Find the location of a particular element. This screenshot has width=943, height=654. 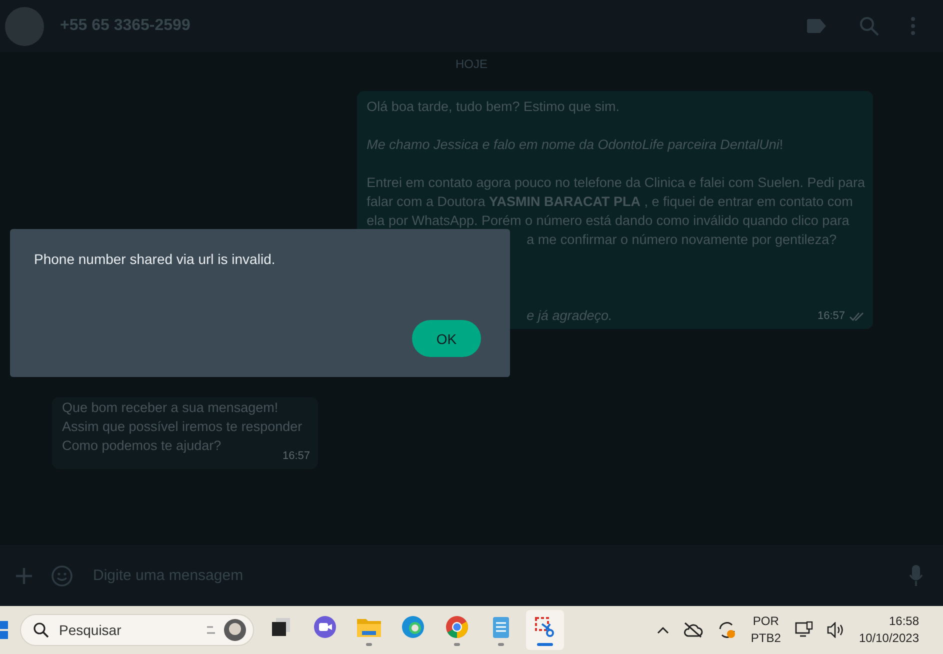

sync-icon is located at coordinates (726, 630).